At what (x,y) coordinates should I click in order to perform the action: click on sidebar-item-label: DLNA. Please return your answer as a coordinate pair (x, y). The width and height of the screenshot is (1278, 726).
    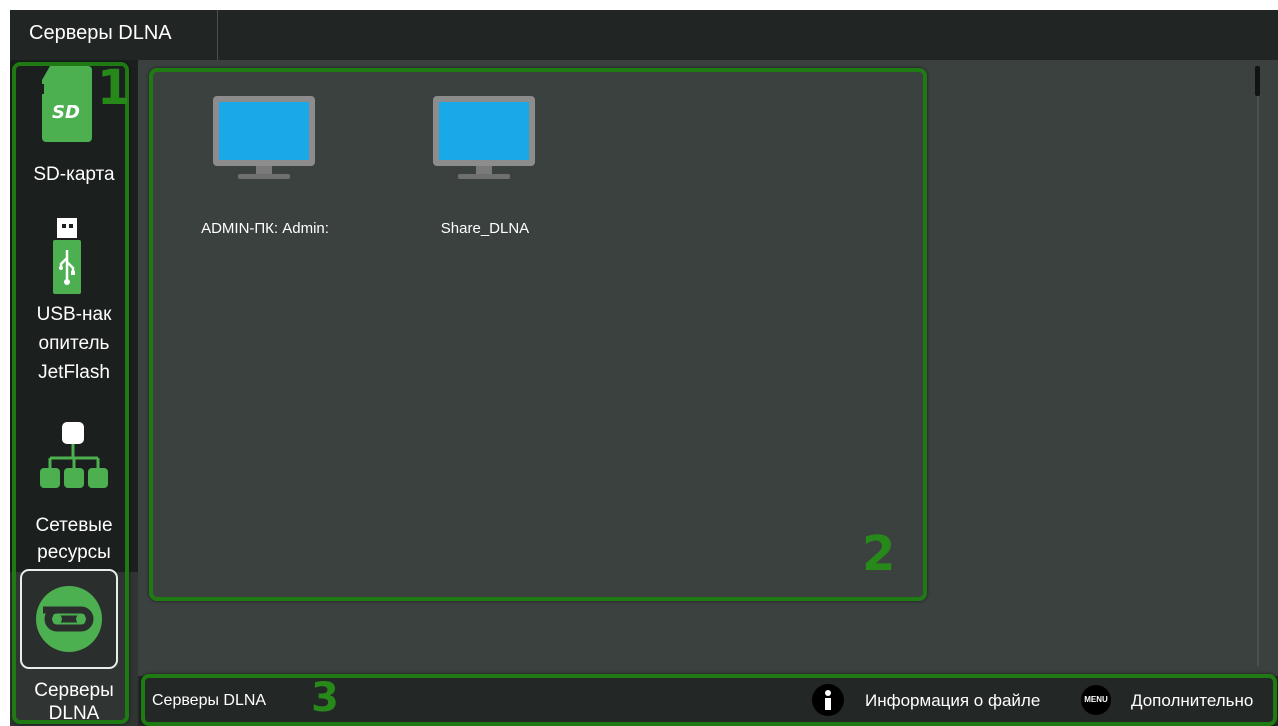
    Looking at the image, I should click on (74, 713).